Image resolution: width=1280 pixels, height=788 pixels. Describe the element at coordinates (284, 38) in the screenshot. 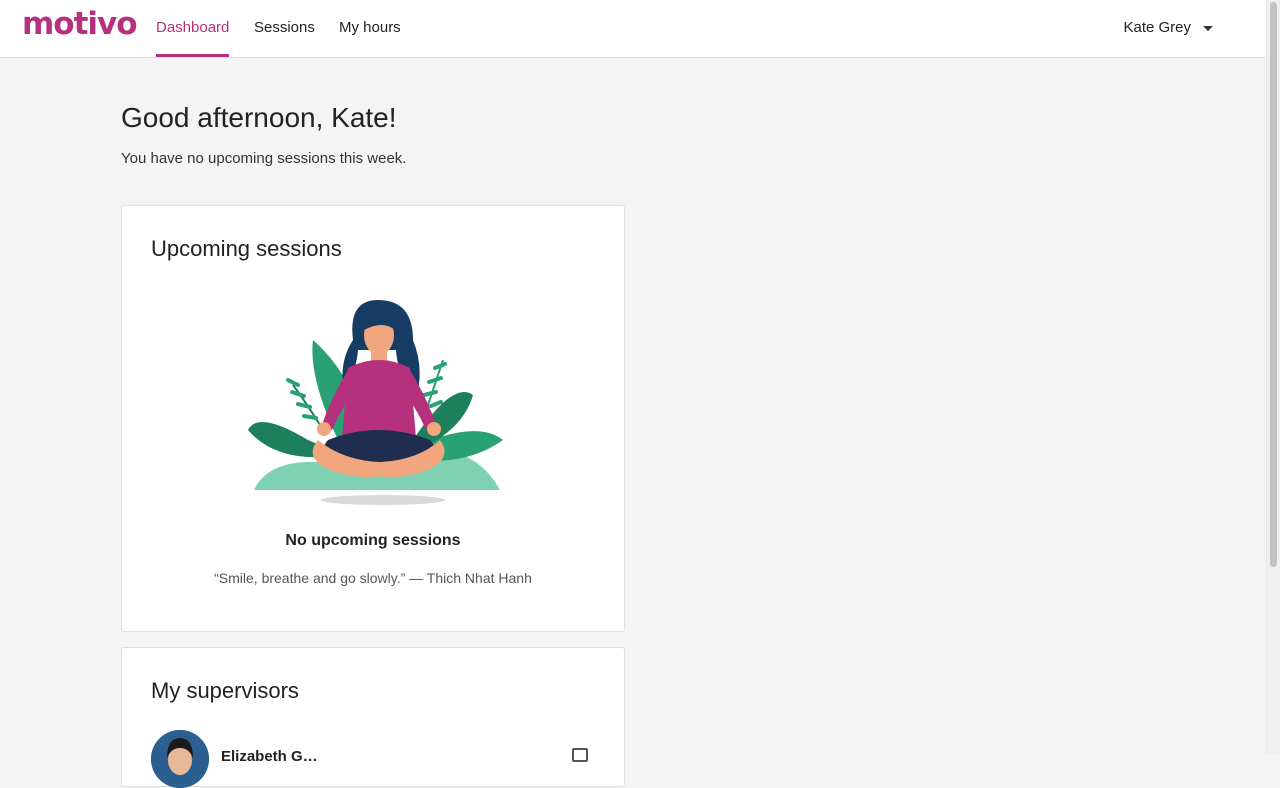

I see `nav-sessions: Sessions` at that location.